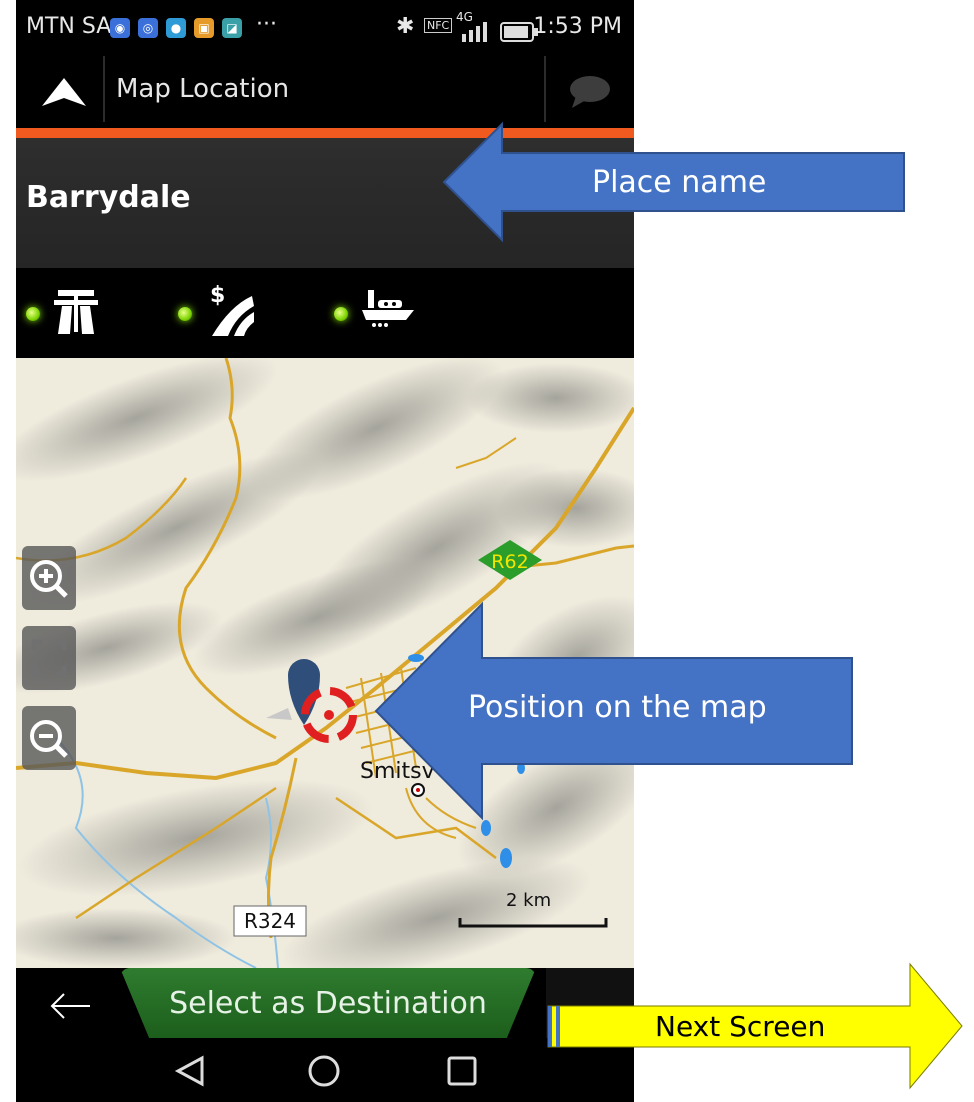  I want to click on place-name-annotation: Place name, so click(679, 182).